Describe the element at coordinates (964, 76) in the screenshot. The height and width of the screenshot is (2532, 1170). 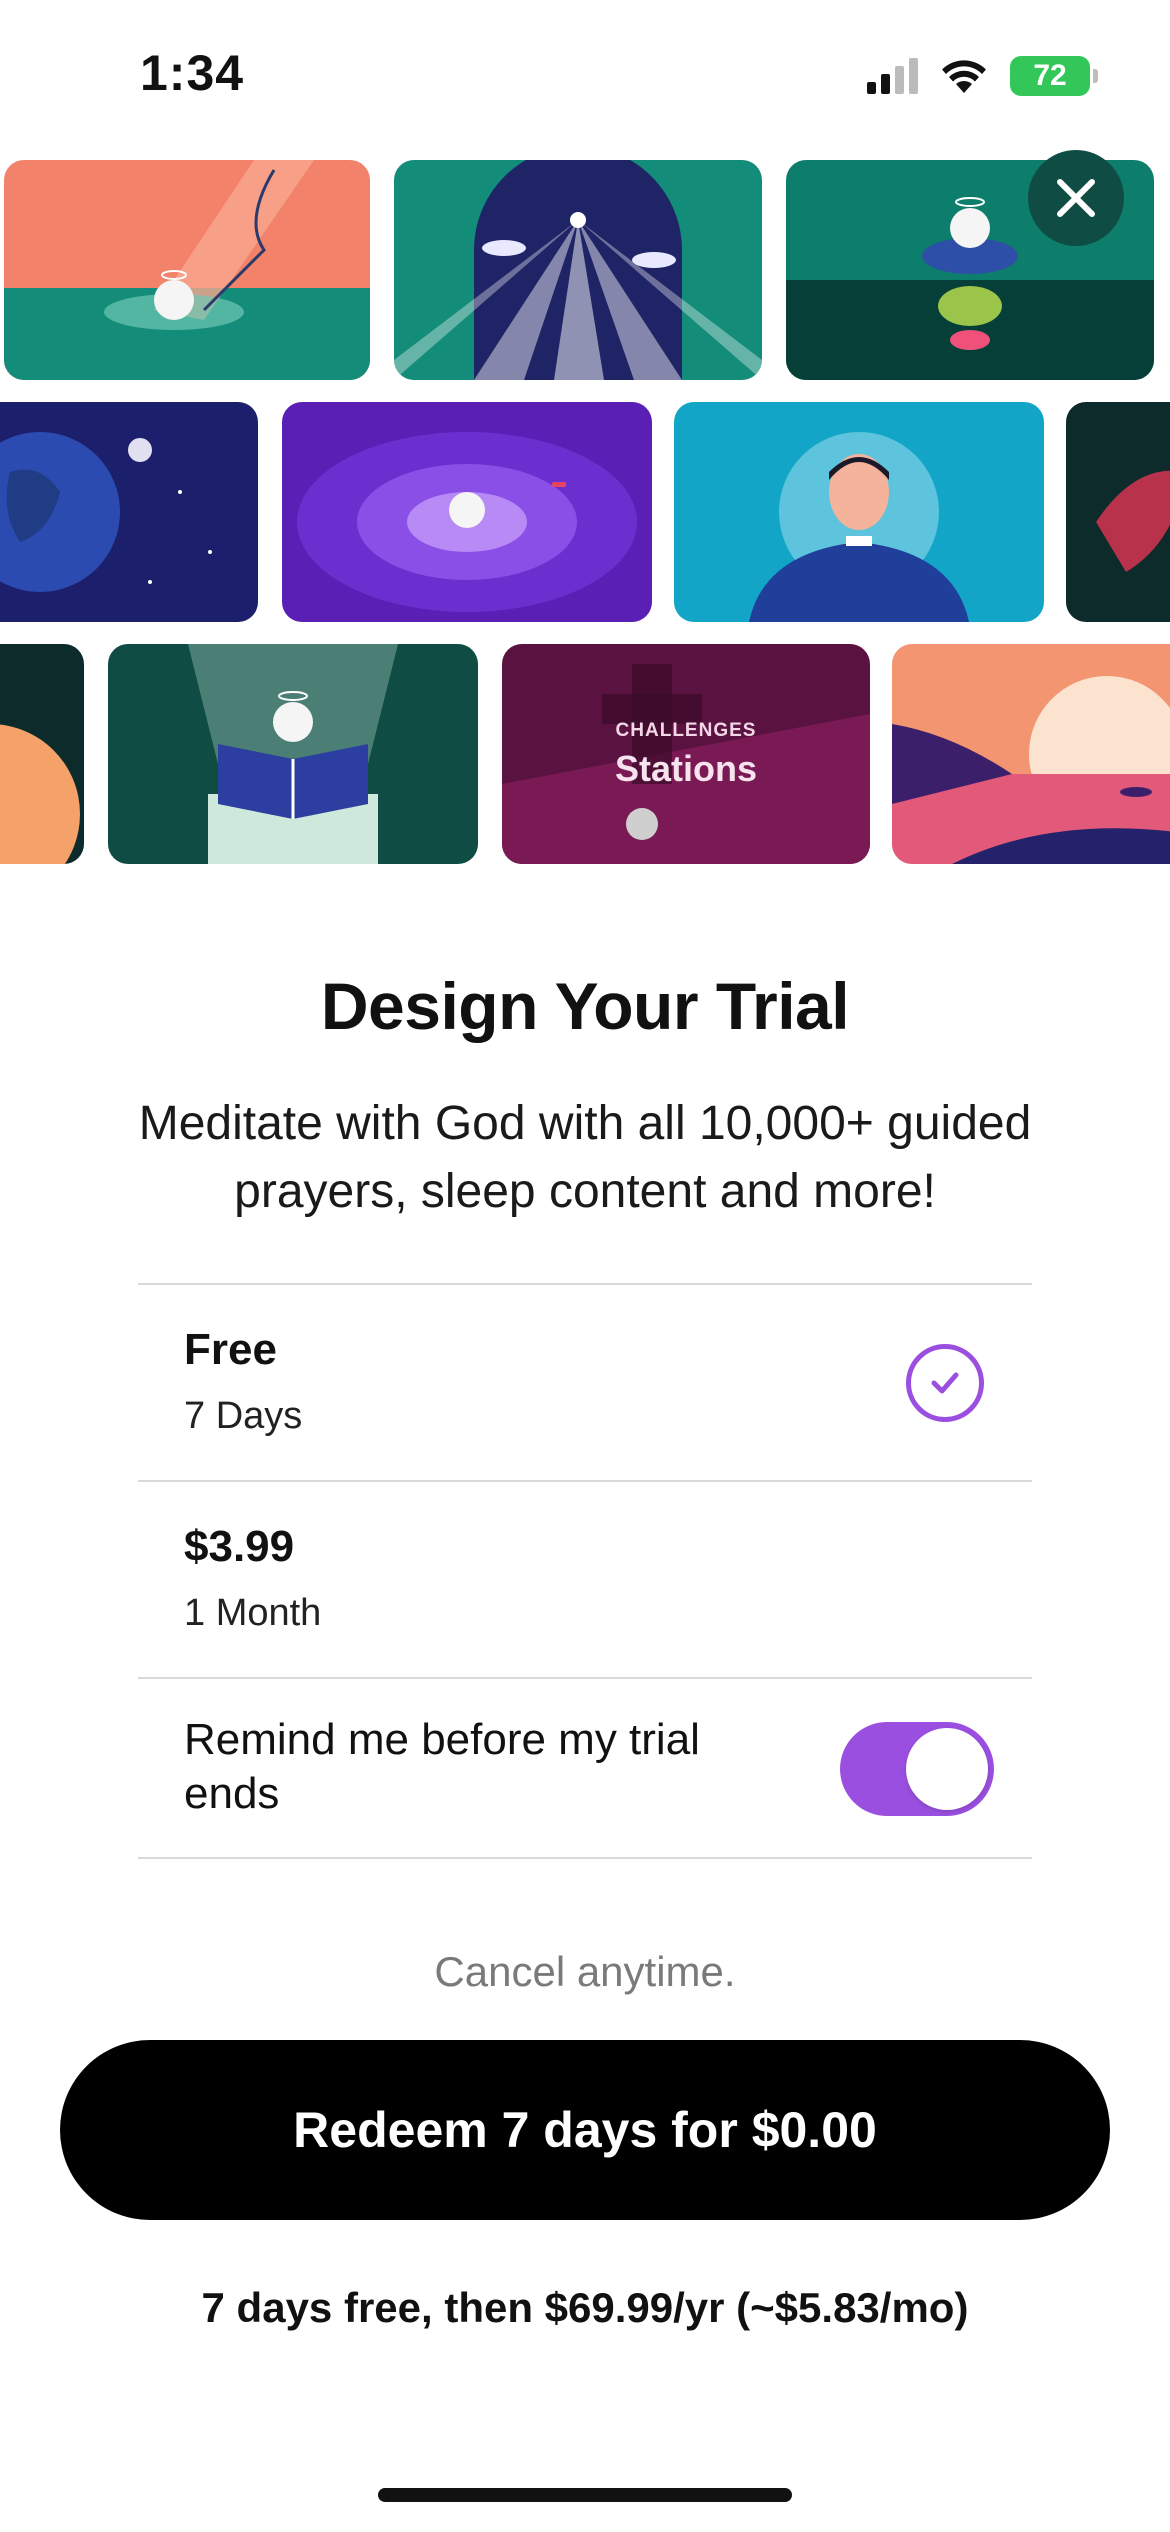
I see `wifi-icon` at that location.